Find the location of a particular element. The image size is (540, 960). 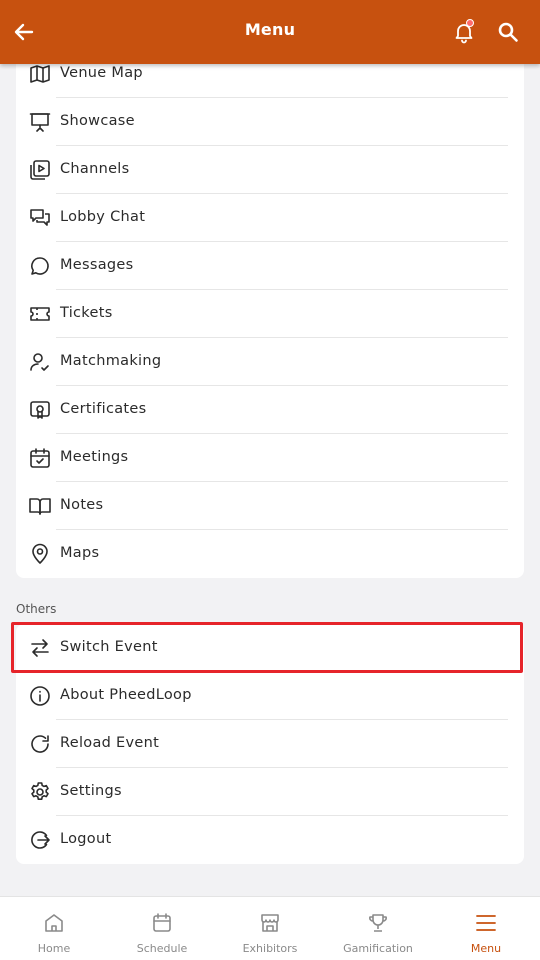

tab-home: Home is located at coordinates (54, 928).